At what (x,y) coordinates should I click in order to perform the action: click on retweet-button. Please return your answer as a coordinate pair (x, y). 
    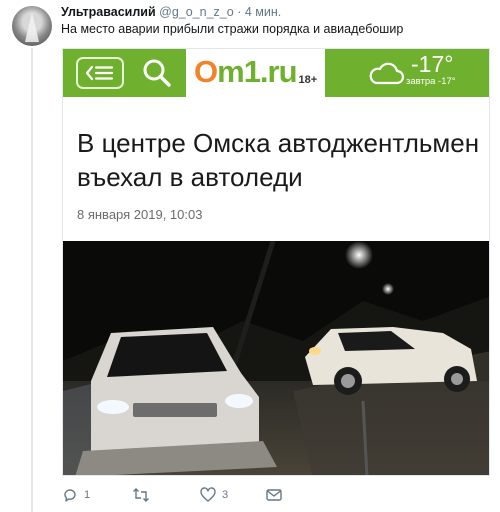
    Looking at the image, I should click on (144, 495).